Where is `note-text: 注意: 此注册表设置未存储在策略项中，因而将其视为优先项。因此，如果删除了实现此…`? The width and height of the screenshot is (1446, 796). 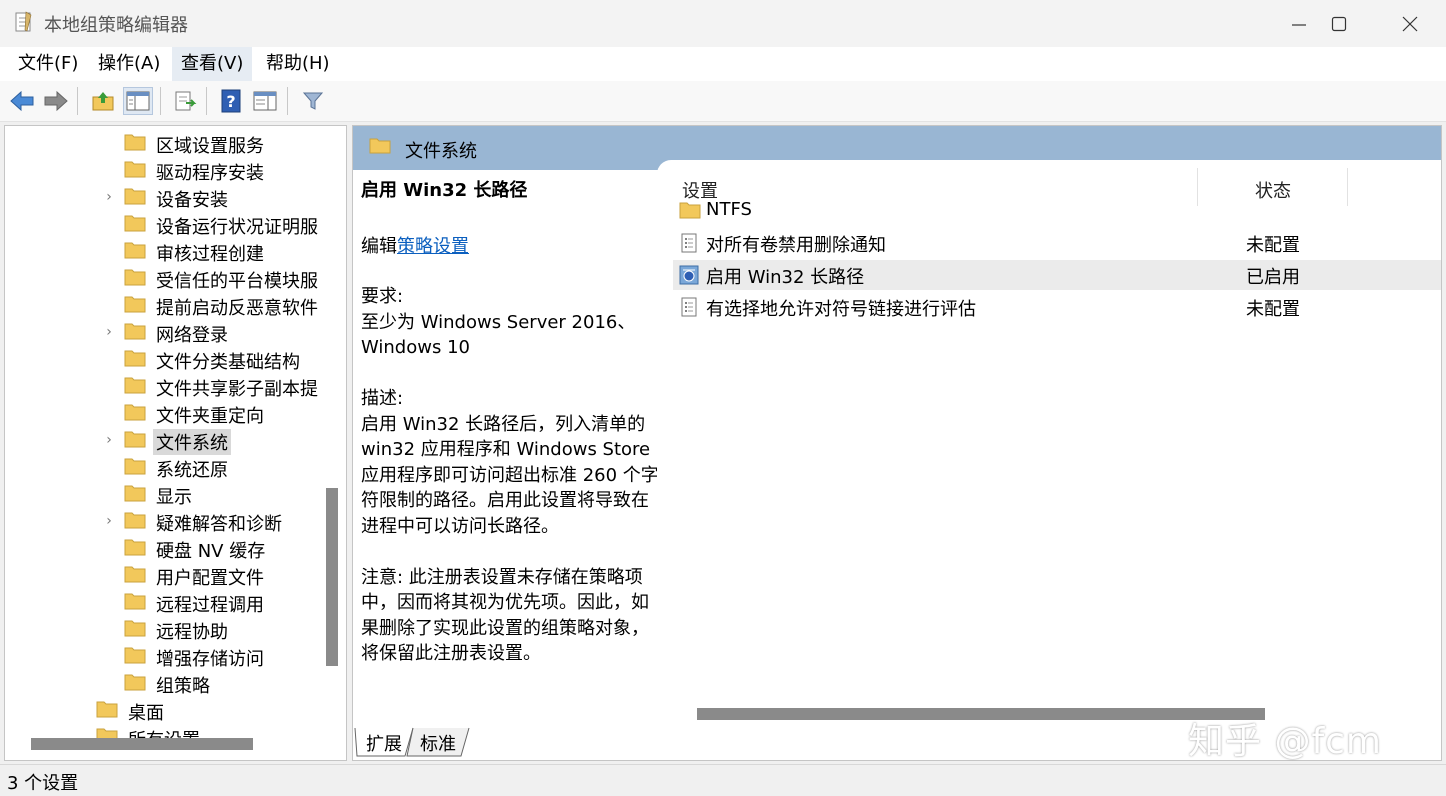
note-text: 注意: 此注册表设置未存储在策略项中，因而将其视为优先项。因此，如果删除了实现此… is located at coordinates (505, 615).